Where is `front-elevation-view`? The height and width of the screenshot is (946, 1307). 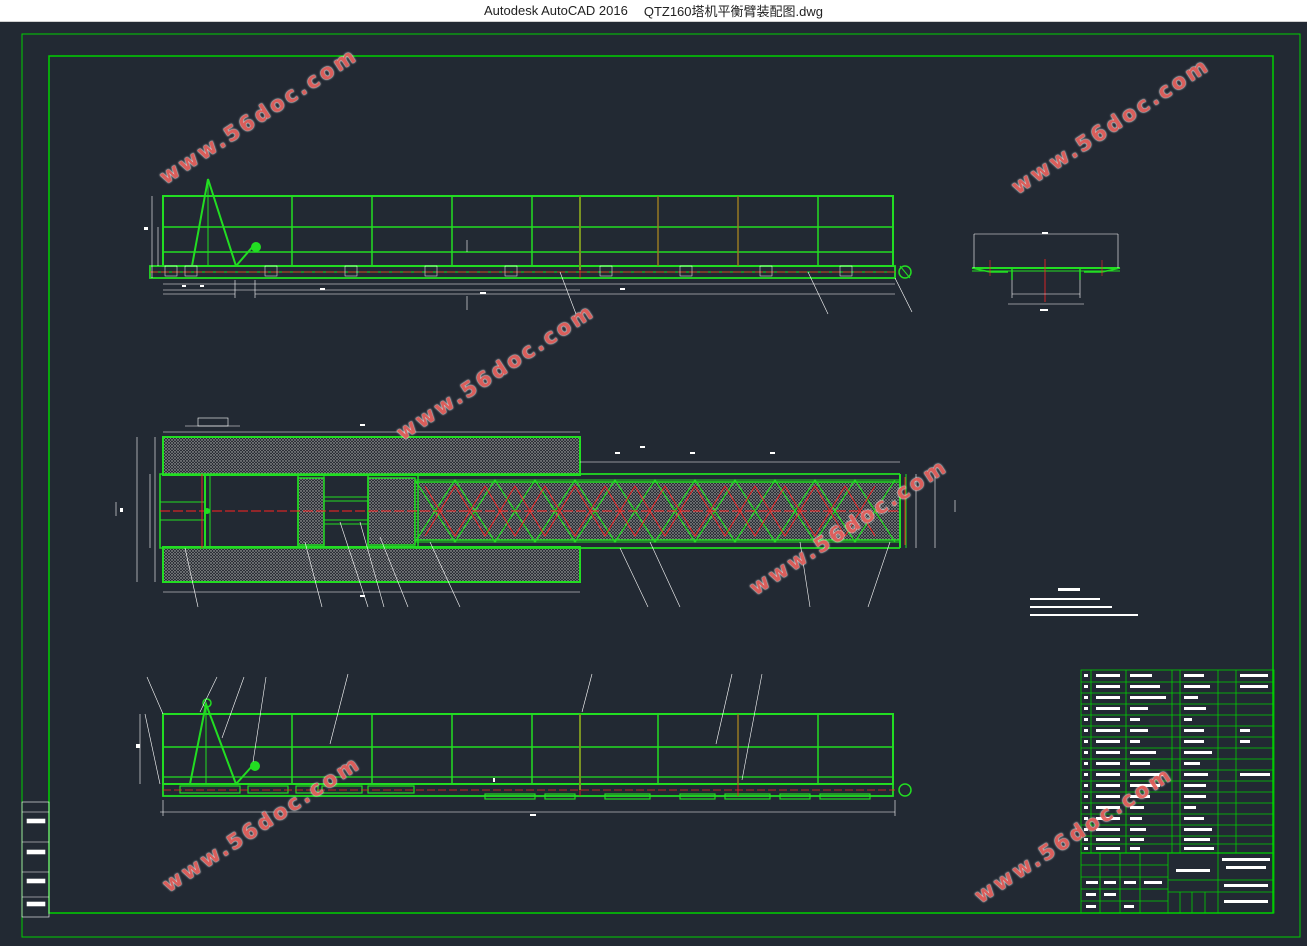
front-elevation-view is located at coordinates (530, 228).